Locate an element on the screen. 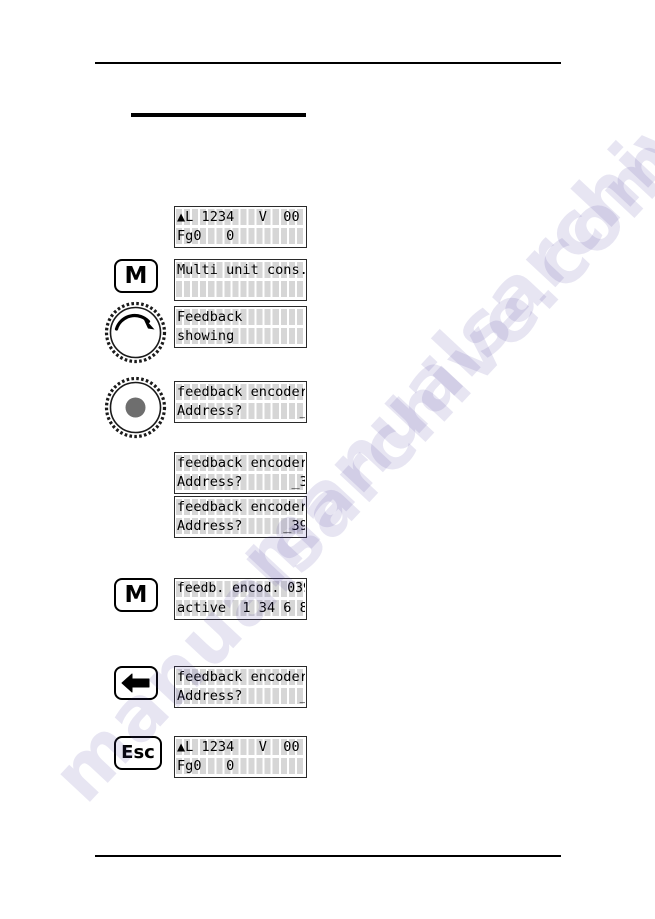 This screenshot has width=655, height=919. rotary-knob-press-icon is located at coordinates (135, 407).